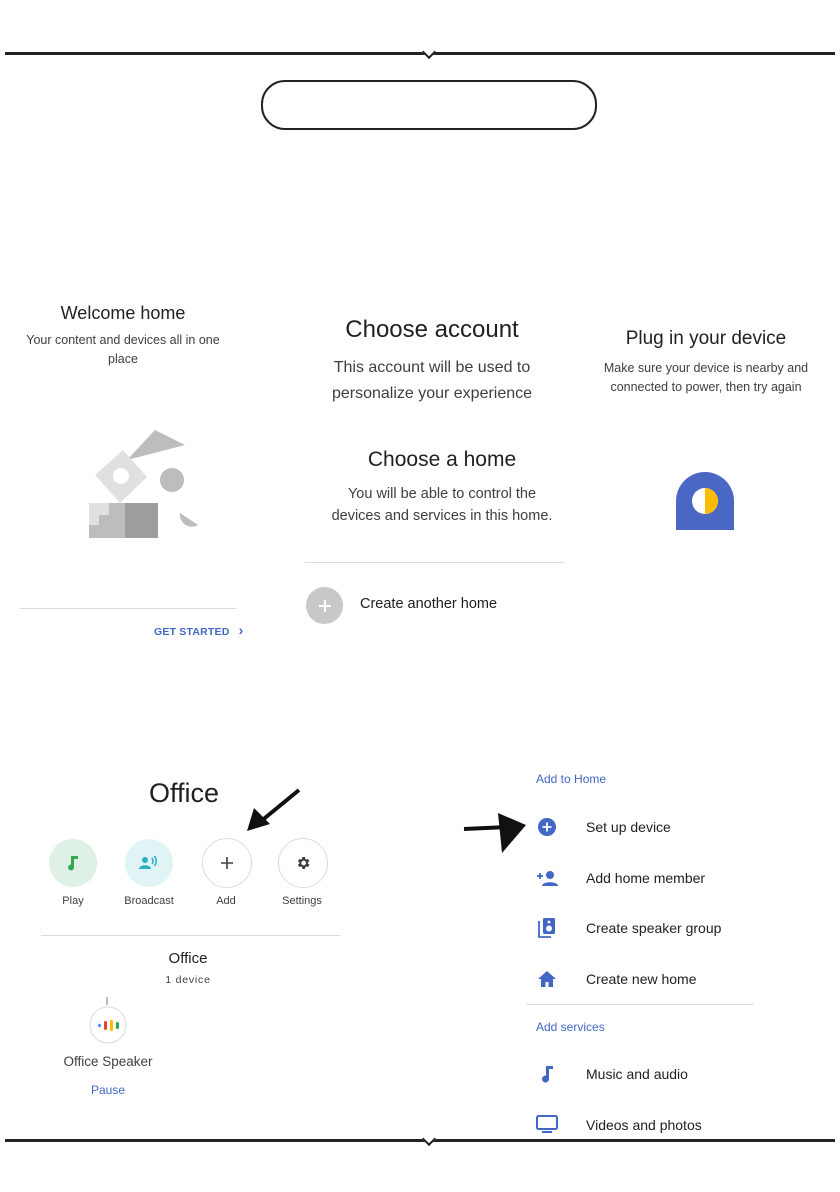 The height and width of the screenshot is (1192, 840). What do you see at coordinates (128, 608) in the screenshot?
I see `welcome-divider` at bounding box center [128, 608].